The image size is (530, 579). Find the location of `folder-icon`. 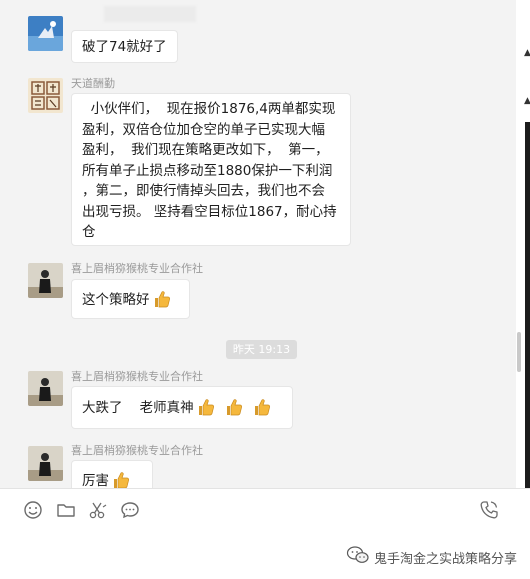

folder-icon is located at coordinates (66, 510).